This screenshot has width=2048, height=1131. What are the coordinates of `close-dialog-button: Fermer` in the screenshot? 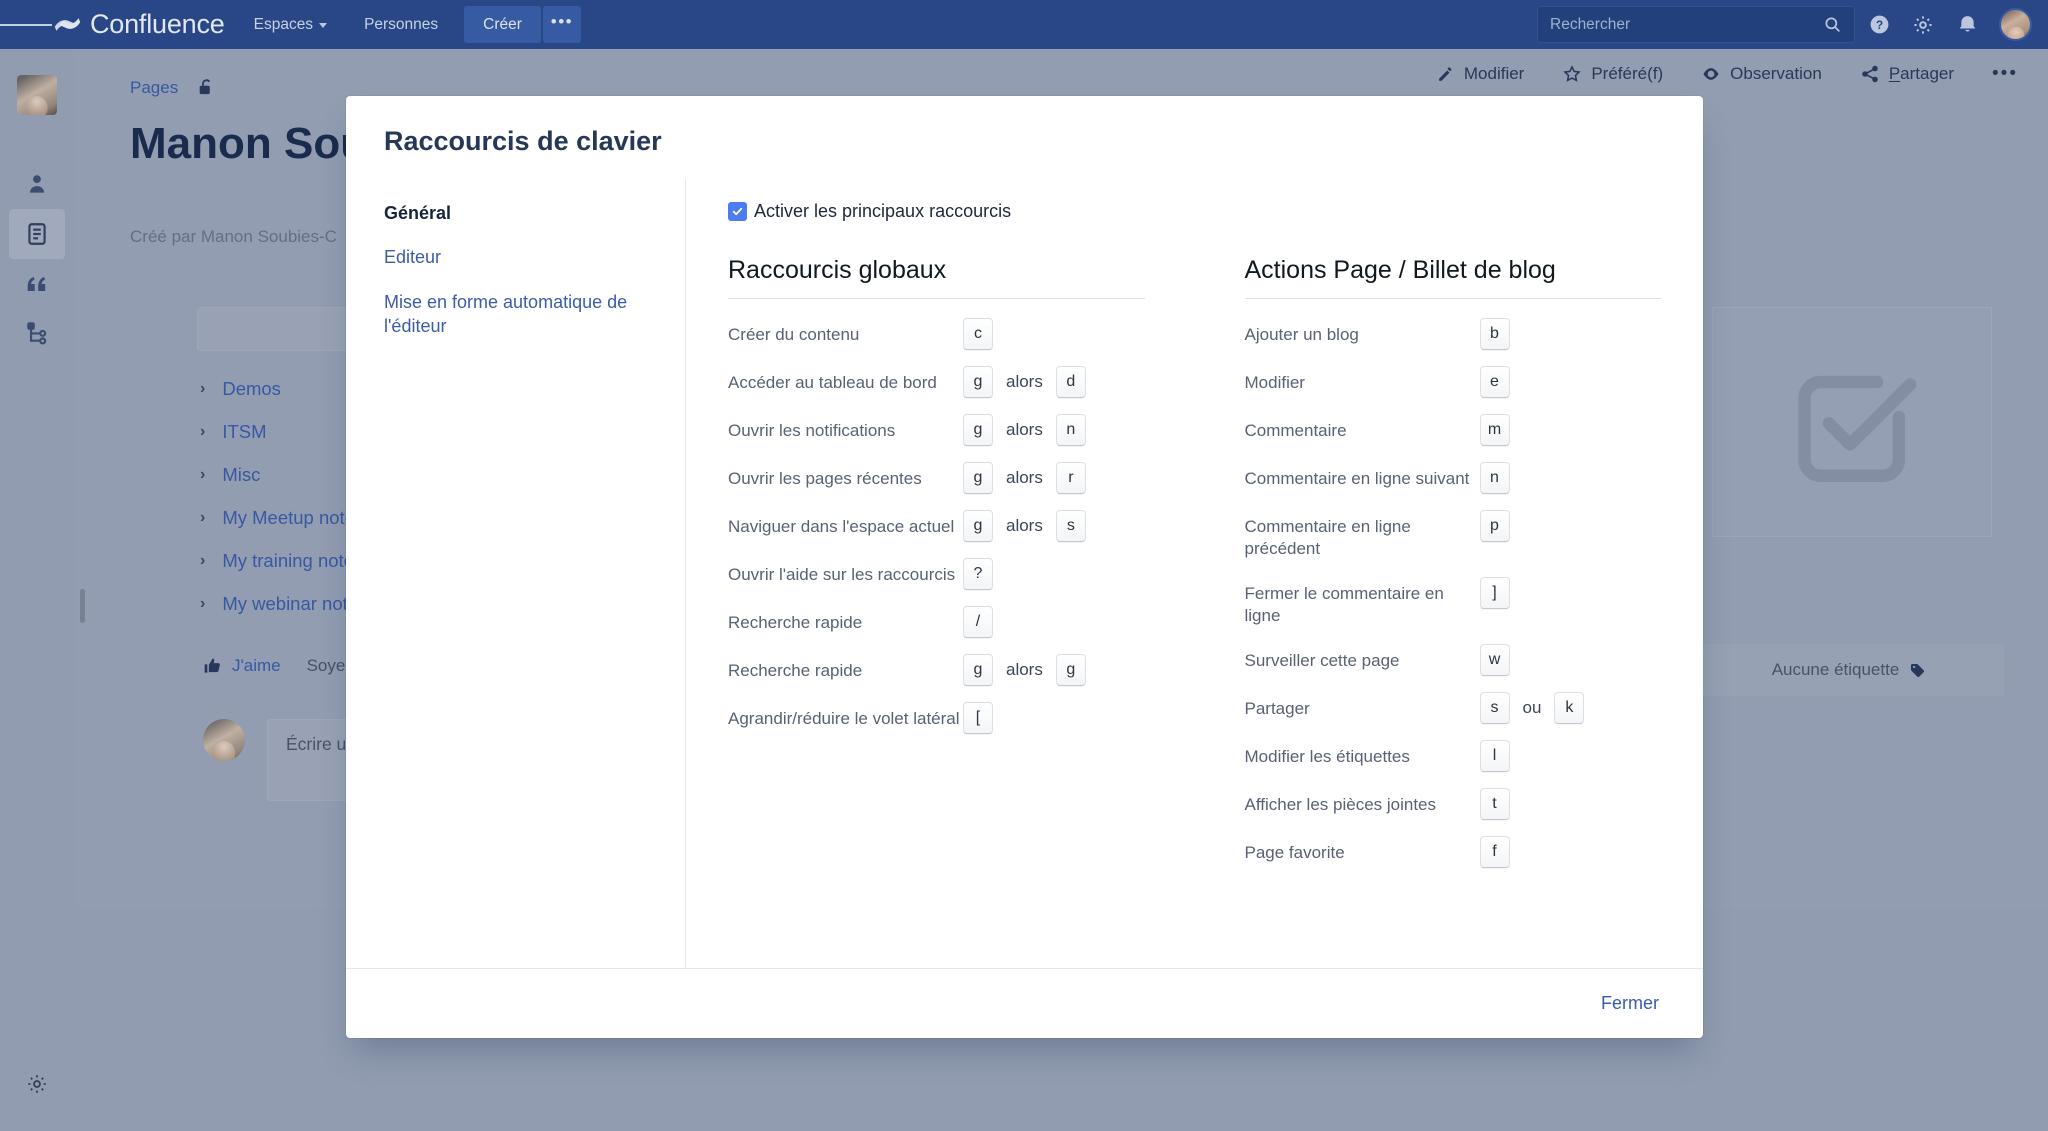 It's located at (1630, 1003).